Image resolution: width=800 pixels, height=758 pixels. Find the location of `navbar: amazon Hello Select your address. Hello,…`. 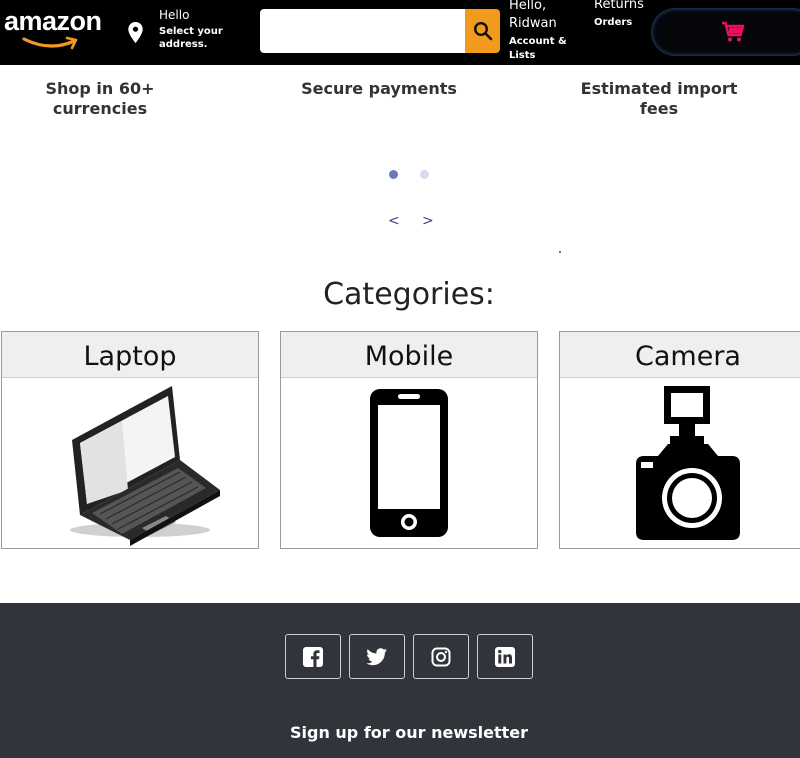

navbar: amazon Hello Select your address. Hello,… is located at coordinates (400, 32).